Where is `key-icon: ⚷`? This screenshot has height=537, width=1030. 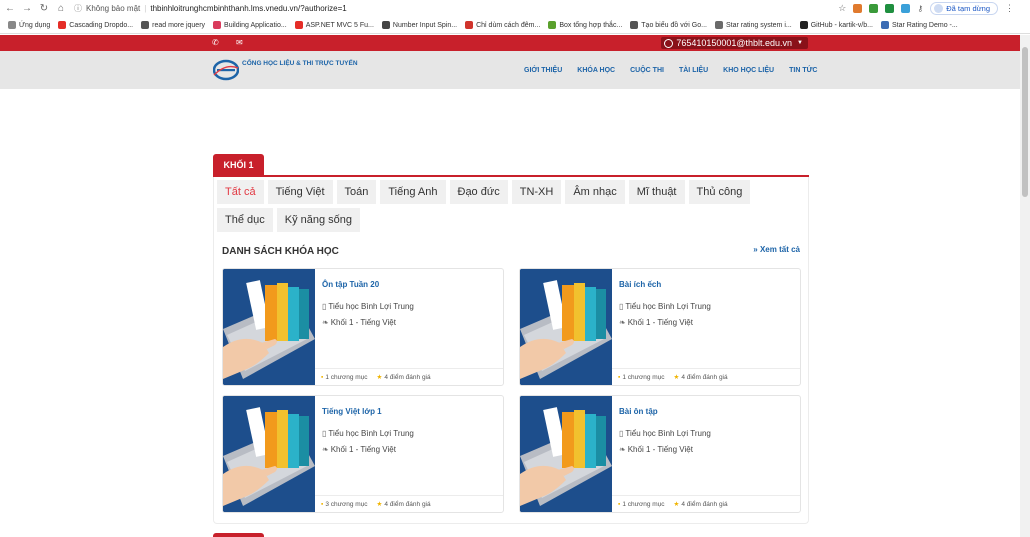 key-icon: ⚷ is located at coordinates (920, 8).